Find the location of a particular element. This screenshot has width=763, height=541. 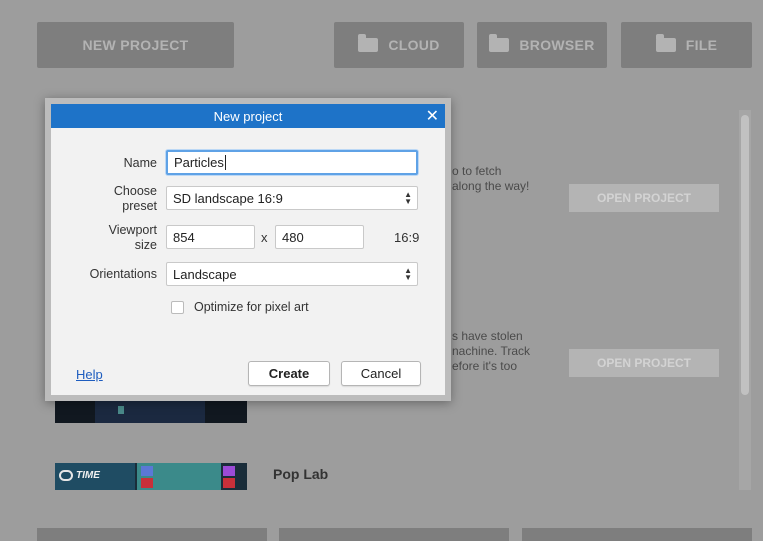

cancel-button: Cancel is located at coordinates (381, 373).